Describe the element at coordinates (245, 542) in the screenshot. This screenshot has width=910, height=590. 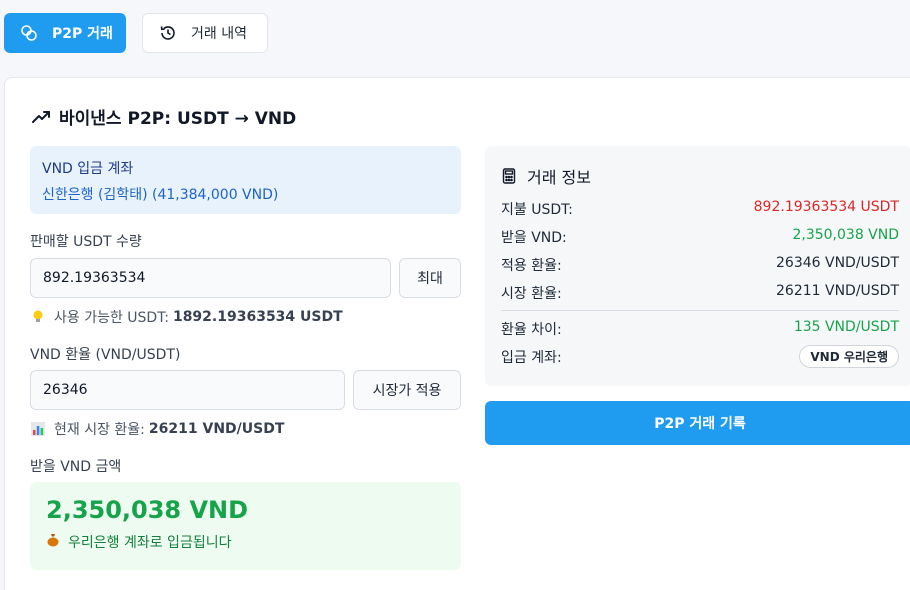
I see `receive-note: 우리은행 계좌로 입금됩니다` at that location.